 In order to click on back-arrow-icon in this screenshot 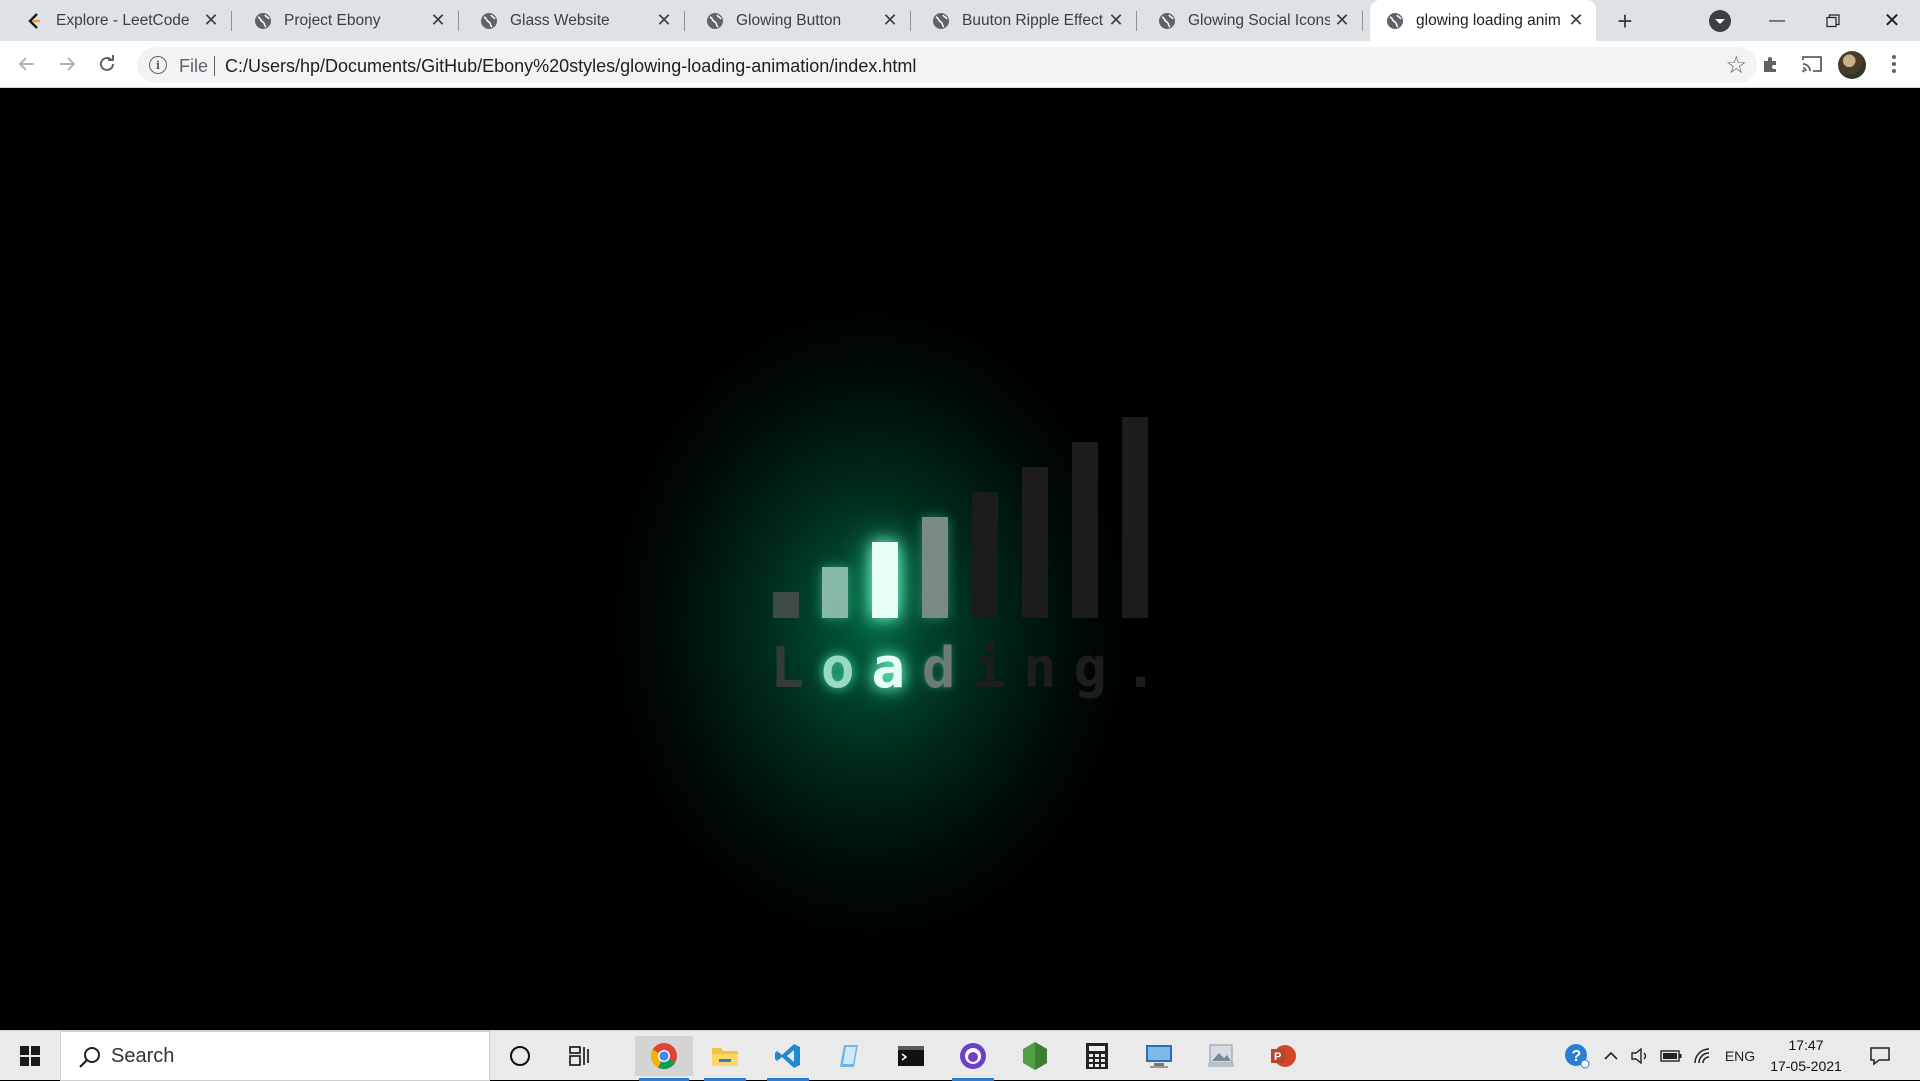, I will do `click(26, 64)`.